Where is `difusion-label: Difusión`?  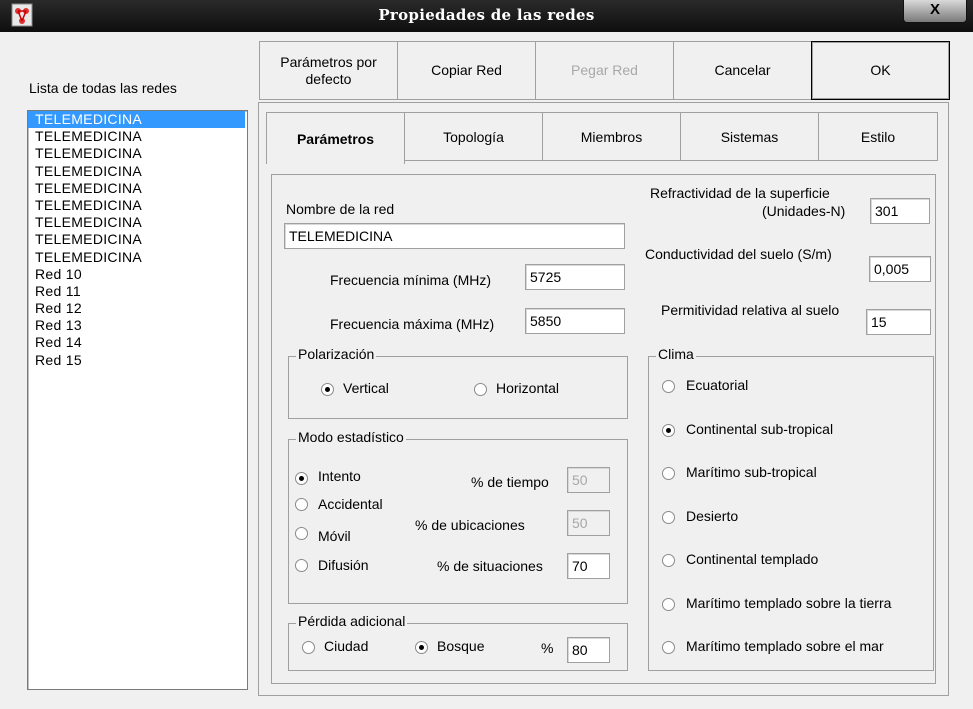 difusion-label: Difusión is located at coordinates (343, 565).